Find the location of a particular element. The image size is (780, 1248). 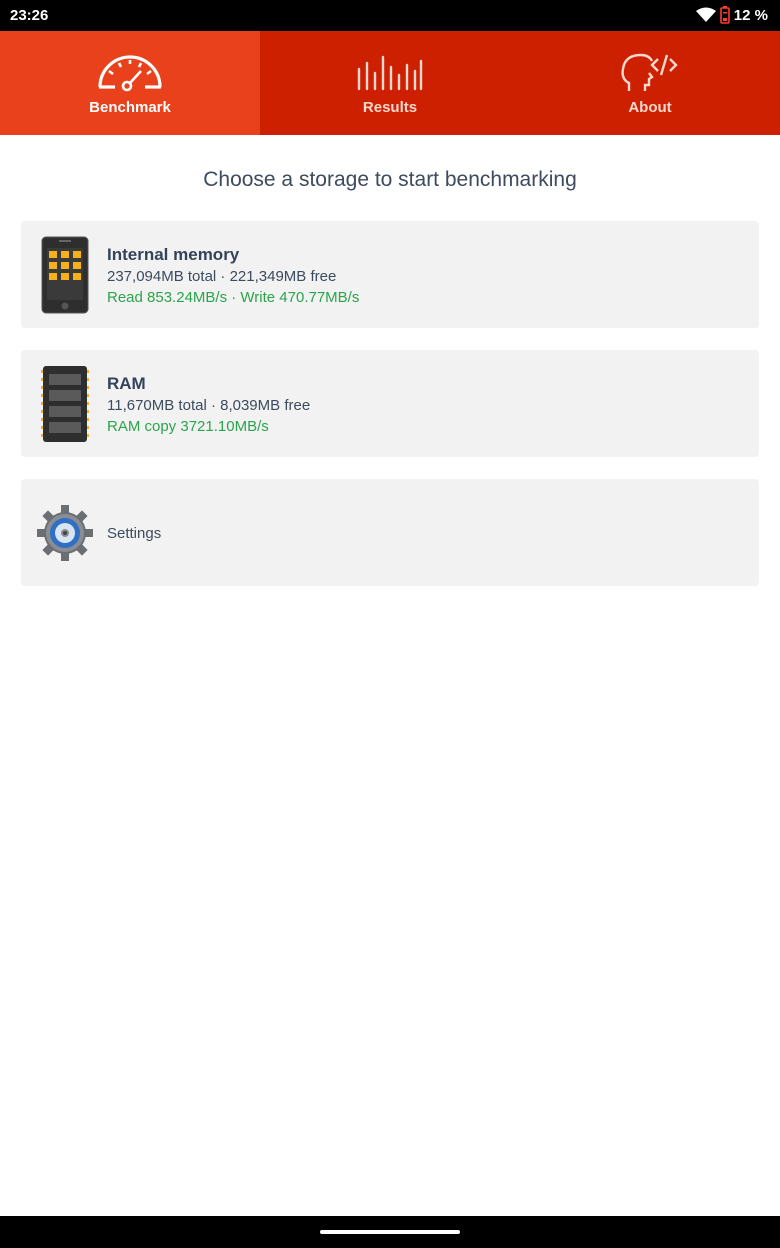

page-heading: Choose a storage to start benchmarking is located at coordinates (390, 179).